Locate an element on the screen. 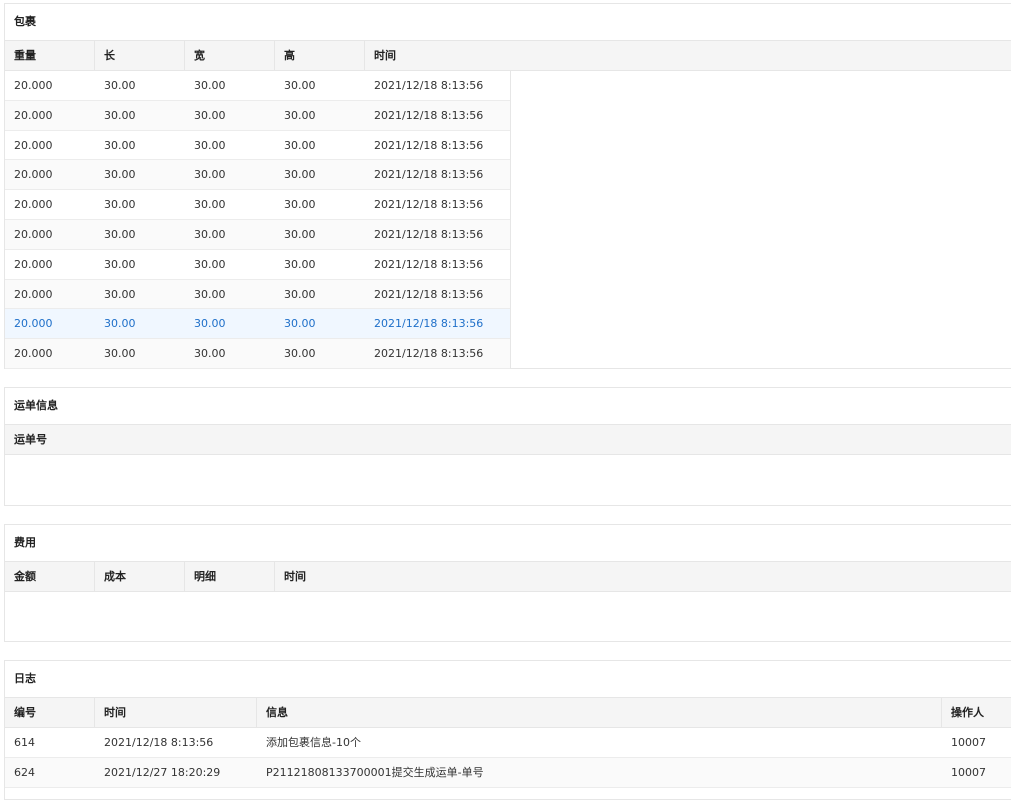 This screenshot has width=1011, height=800. cell-log-info: 添加包裹信息-10个 is located at coordinates (313, 742).